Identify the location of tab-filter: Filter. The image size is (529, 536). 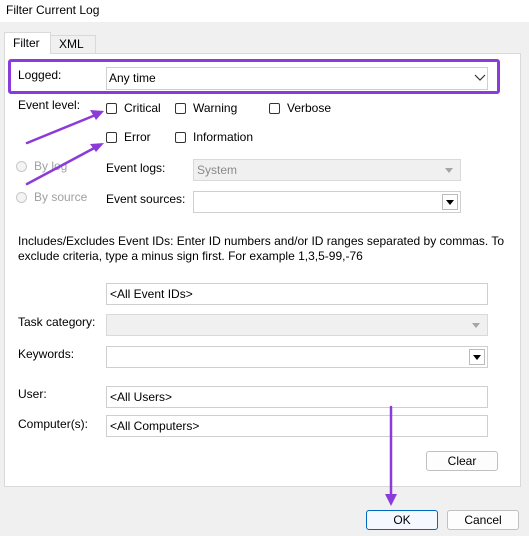
(27, 43).